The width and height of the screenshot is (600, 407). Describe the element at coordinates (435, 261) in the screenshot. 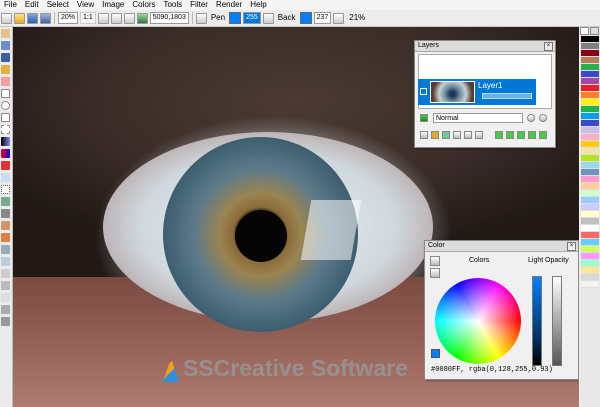

I see `palette-icon` at that location.